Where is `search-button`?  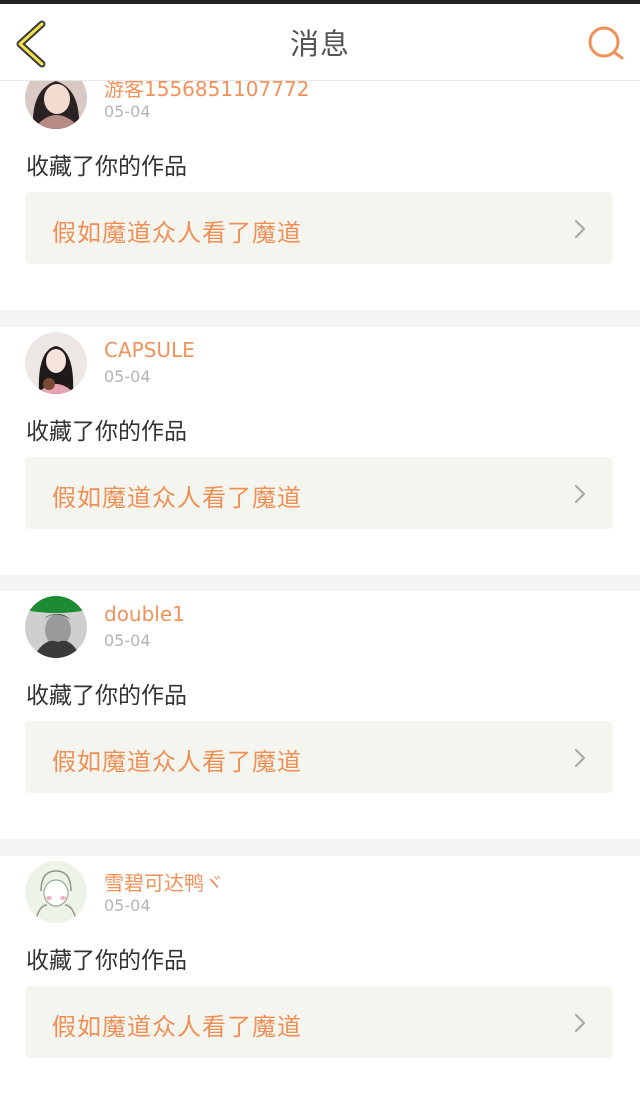
search-button is located at coordinates (606, 44).